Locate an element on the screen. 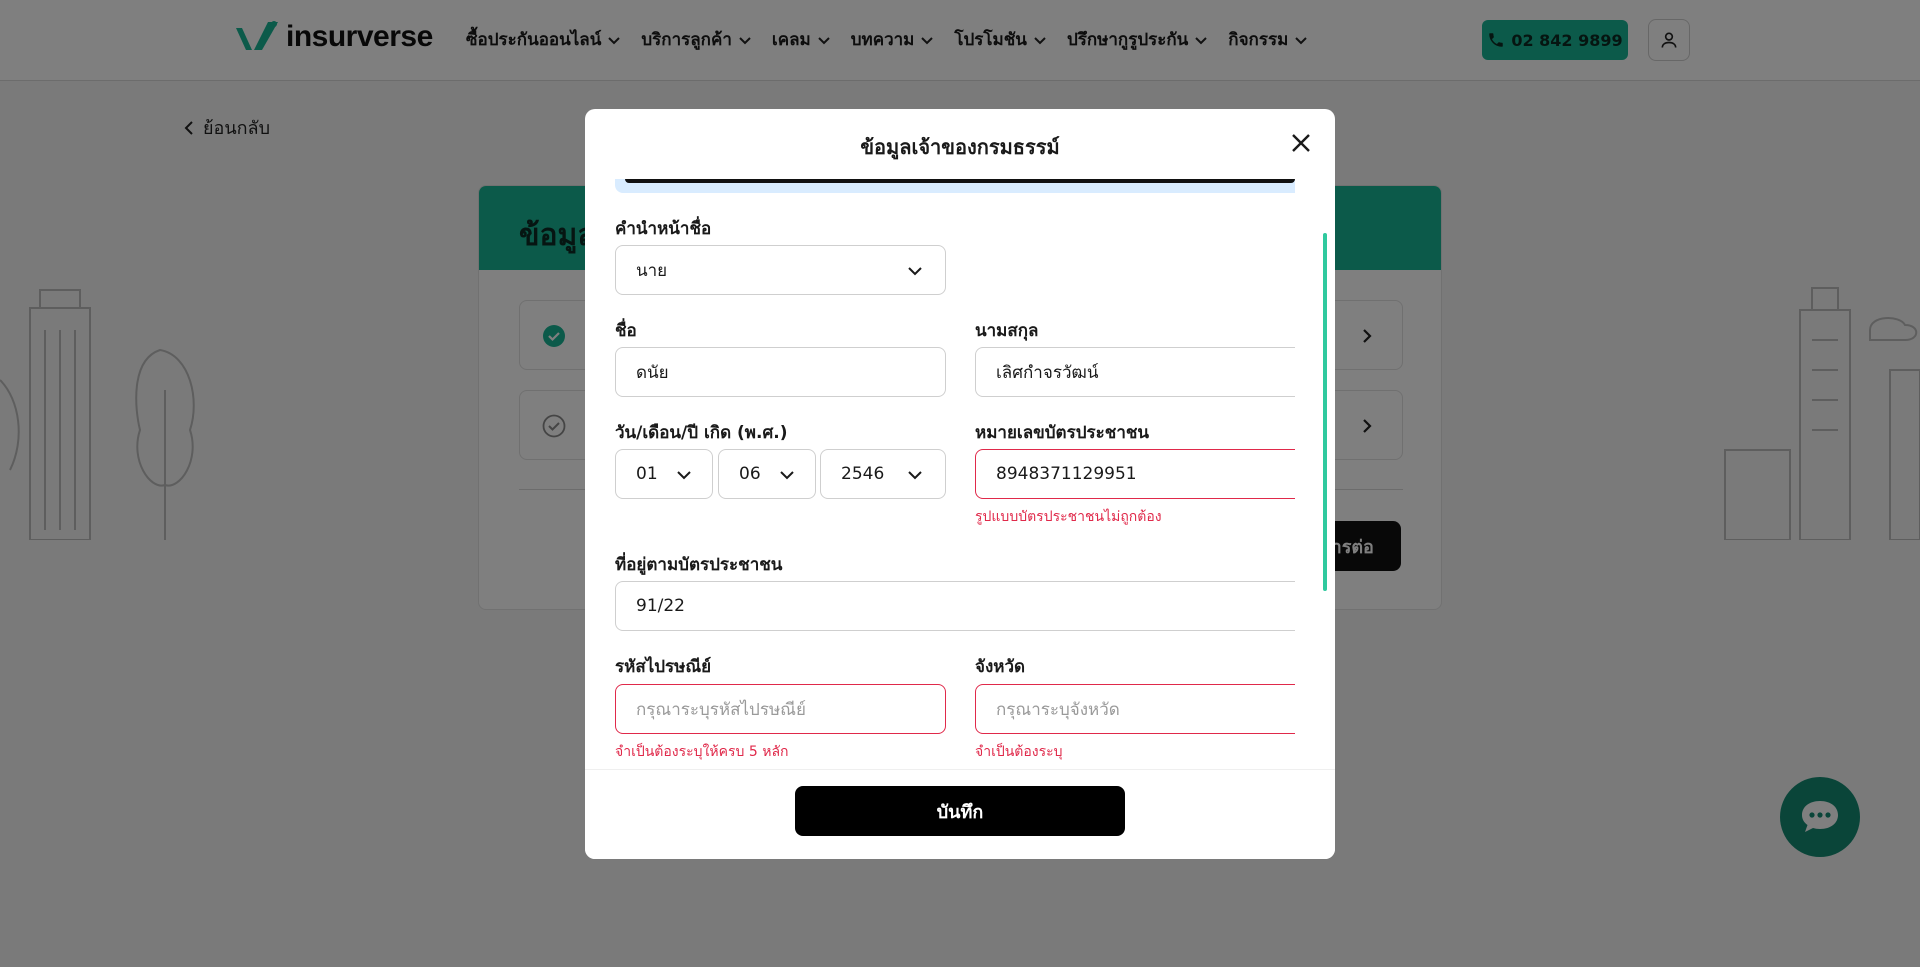 The image size is (1920, 967). birth-year-value: 2546 is located at coordinates (863, 474).